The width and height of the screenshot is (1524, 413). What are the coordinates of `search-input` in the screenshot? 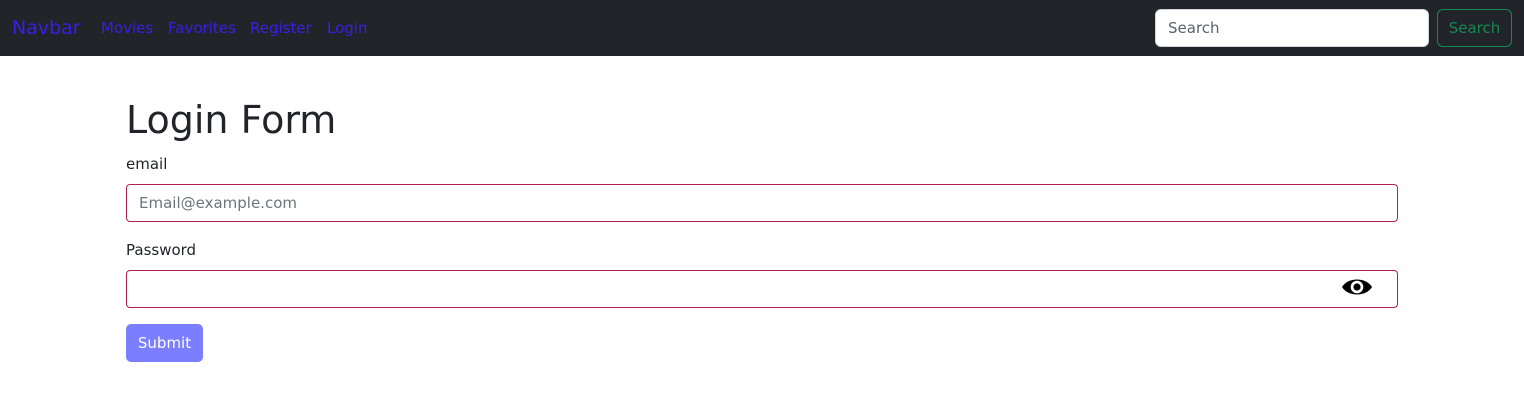 It's located at (1292, 28).